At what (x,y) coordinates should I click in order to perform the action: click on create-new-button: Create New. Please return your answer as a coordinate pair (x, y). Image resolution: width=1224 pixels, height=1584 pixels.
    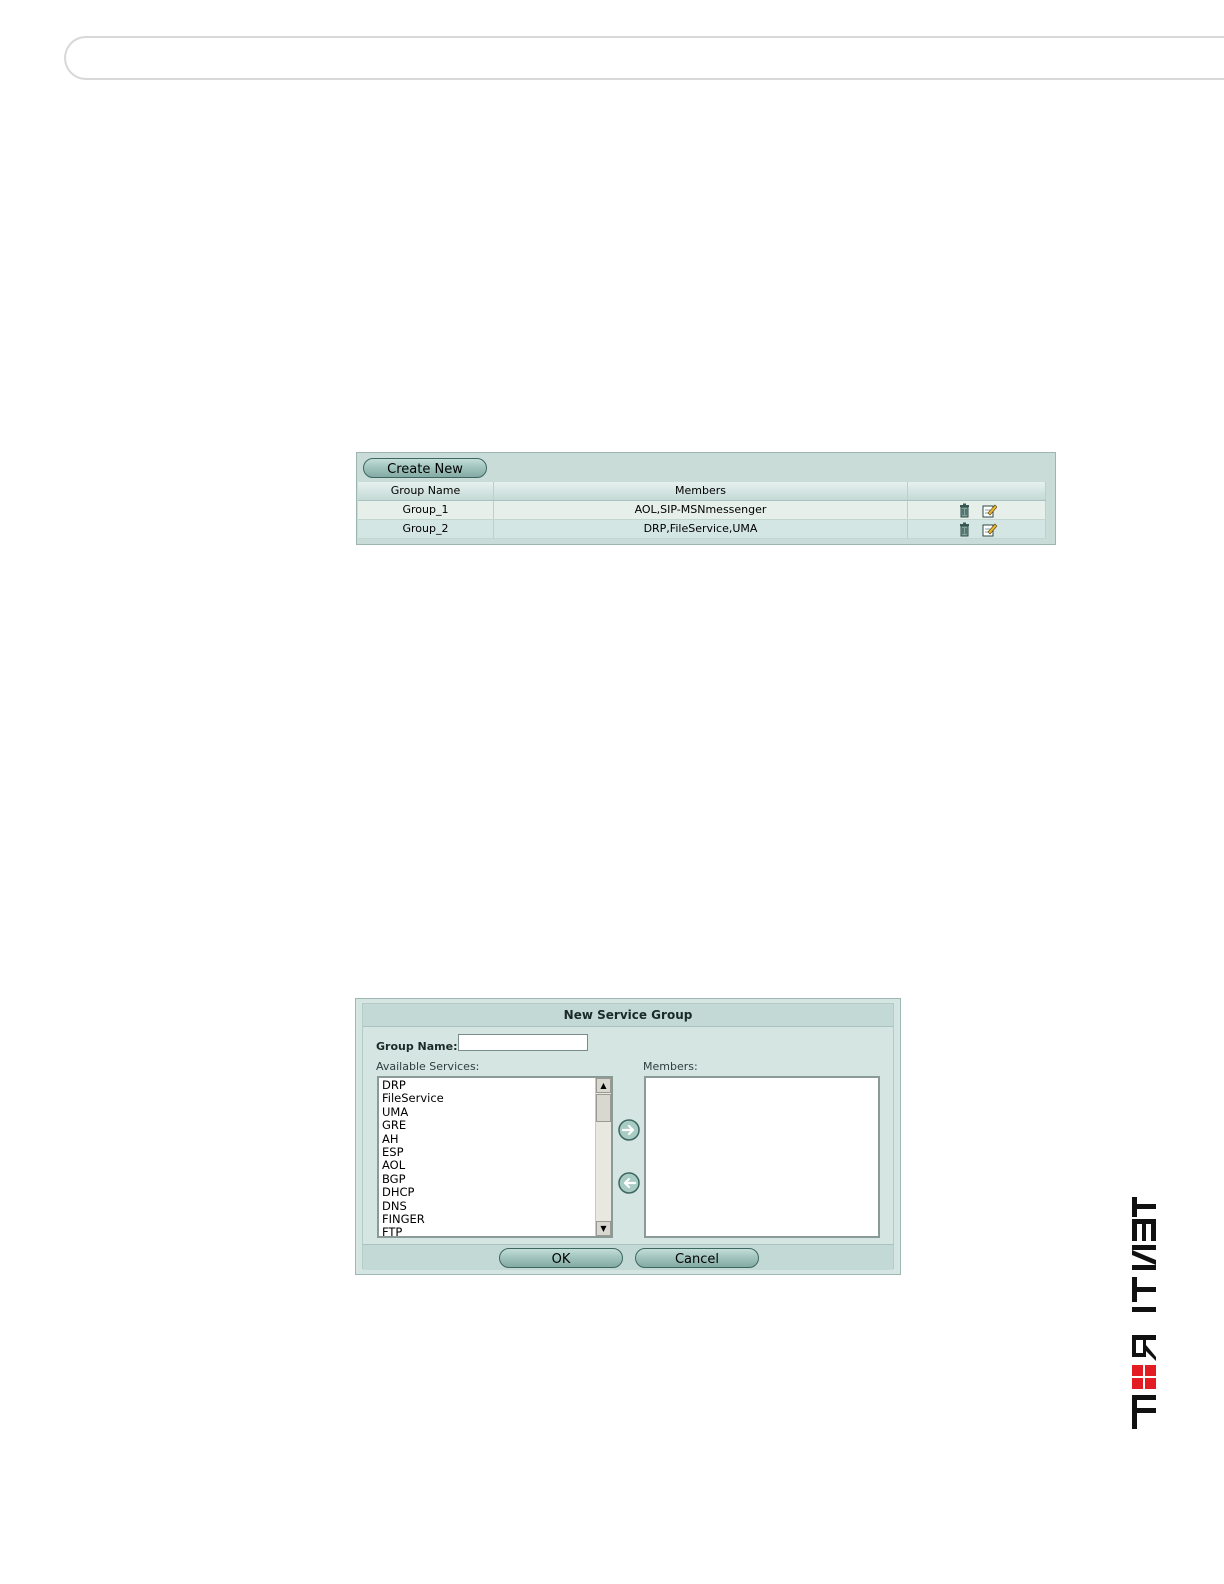
    Looking at the image, I should click on (425, 468).